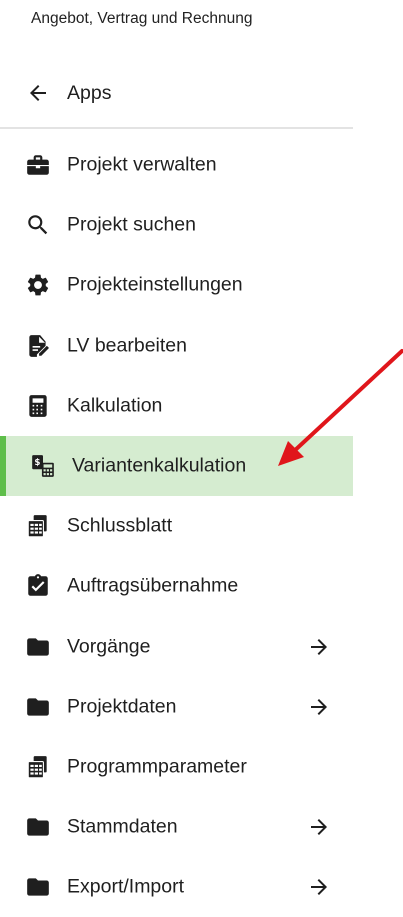 Image resolution: width=403 pixels, height=917 pixels. I want to click on menu-item-label: Projektdaten, so click(122, 706).